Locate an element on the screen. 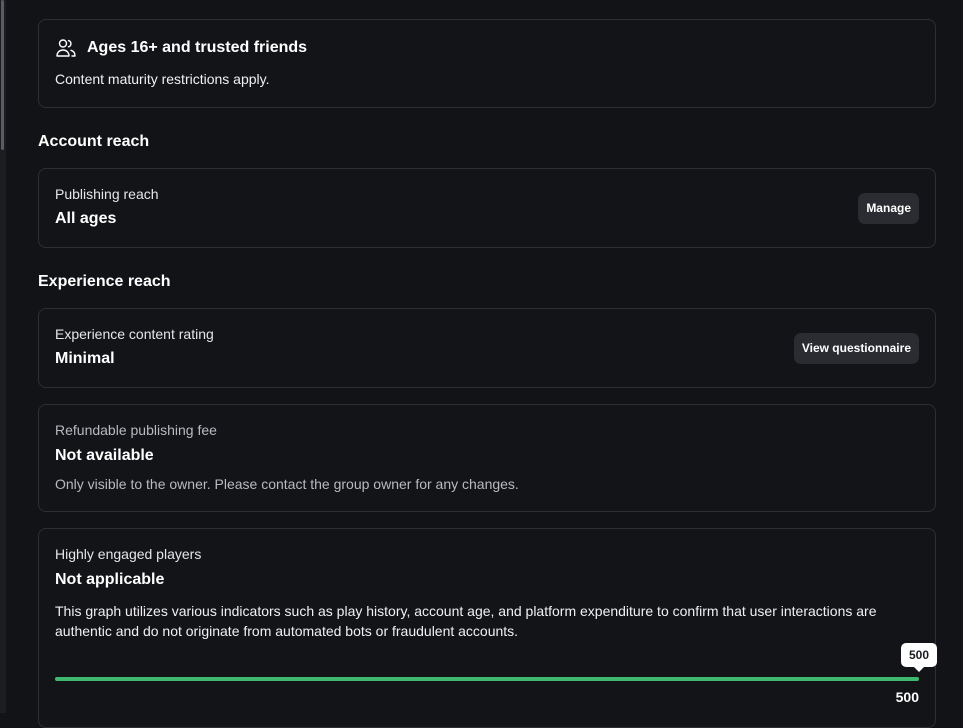  scrollbar is located at coordinates (3, 356).